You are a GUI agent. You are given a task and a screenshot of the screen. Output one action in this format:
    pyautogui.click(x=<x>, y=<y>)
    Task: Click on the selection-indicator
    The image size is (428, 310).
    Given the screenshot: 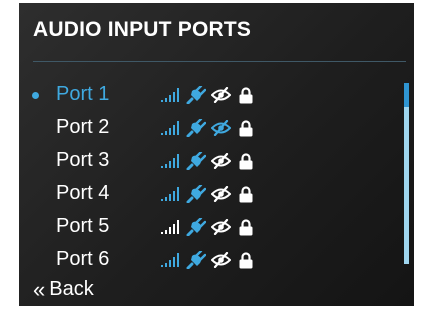 What is the action you would take?
    pyautogui.click(x=35, y=95)
    